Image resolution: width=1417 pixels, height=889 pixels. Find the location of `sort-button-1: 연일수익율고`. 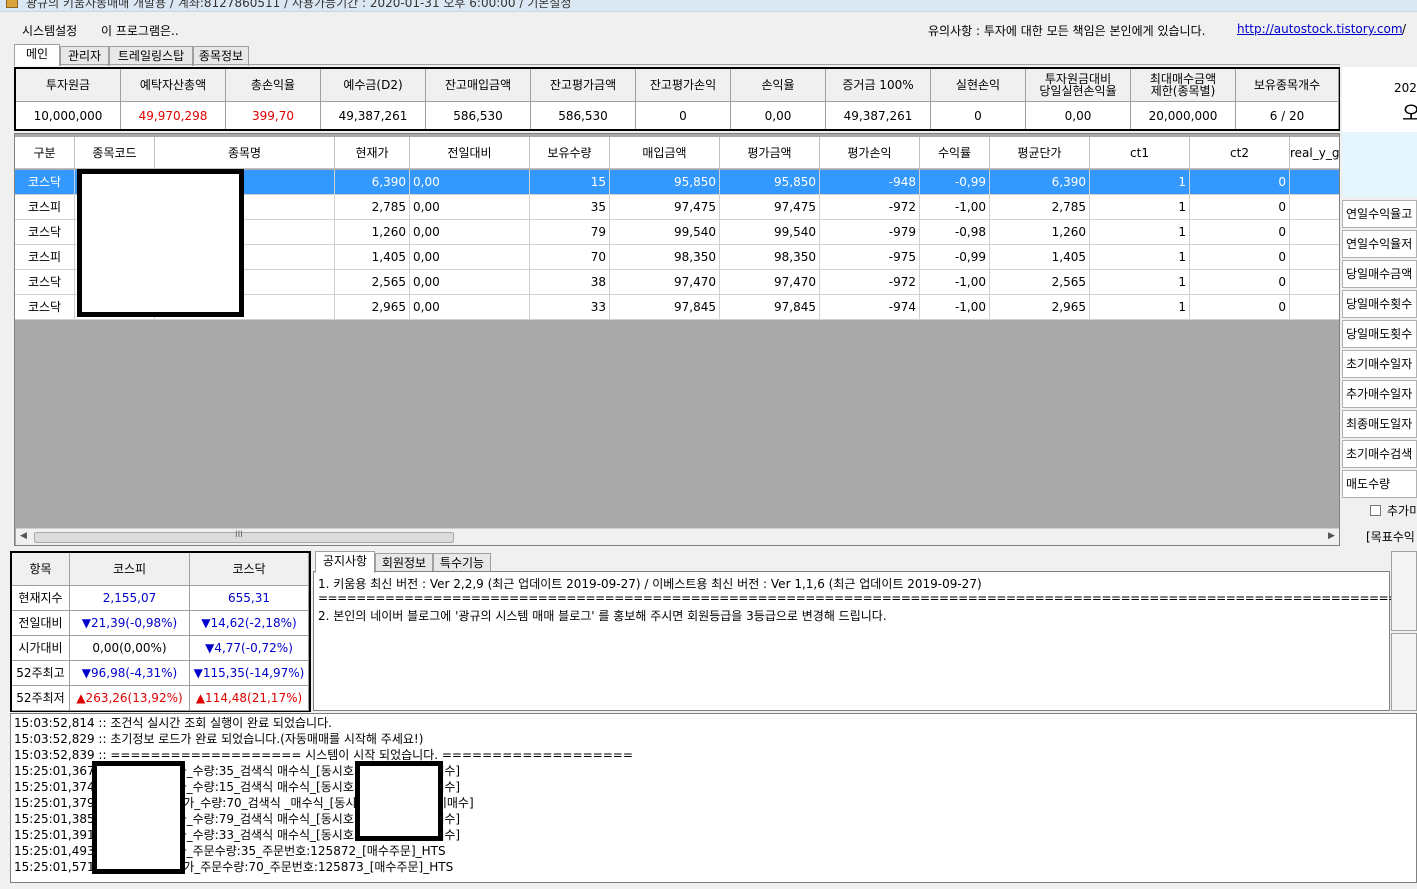

sort-button-1: 연일수익율고 is located at coordinates (1379, 214).